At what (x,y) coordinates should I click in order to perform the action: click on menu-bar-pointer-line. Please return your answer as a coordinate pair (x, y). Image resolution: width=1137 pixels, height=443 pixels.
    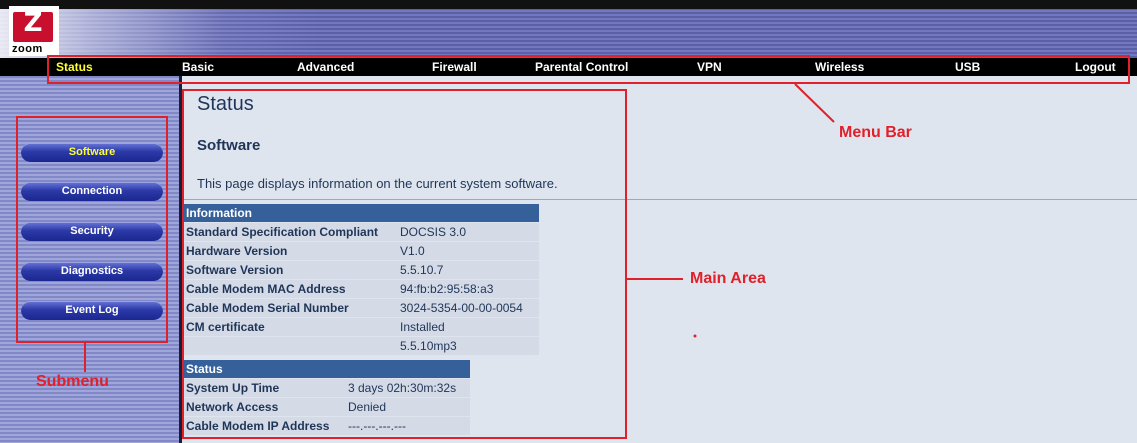
    Looking at the image, I should click on (814, 103).